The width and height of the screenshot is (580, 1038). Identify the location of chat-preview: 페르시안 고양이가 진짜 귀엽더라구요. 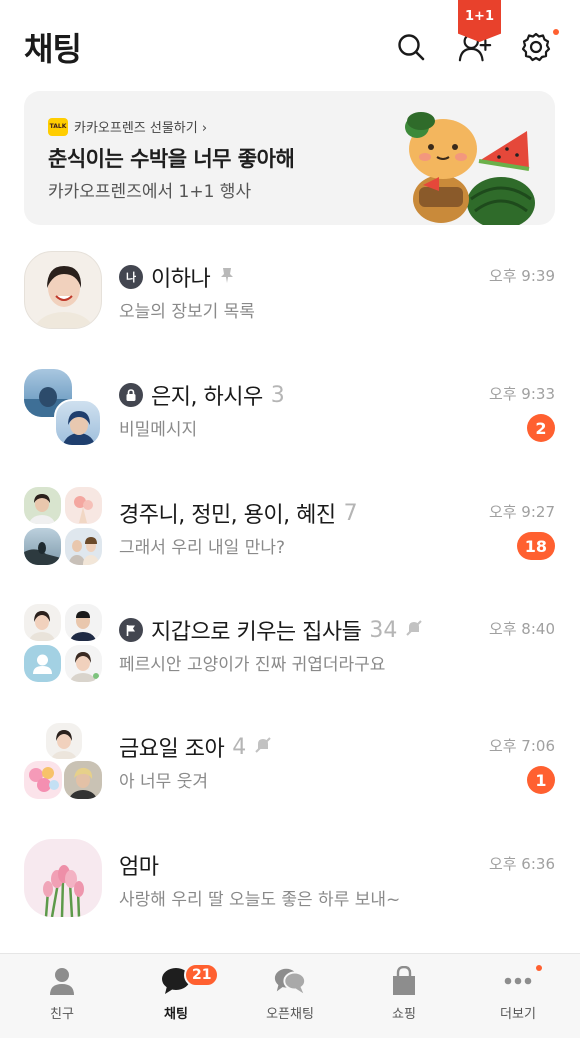
(252, 665).